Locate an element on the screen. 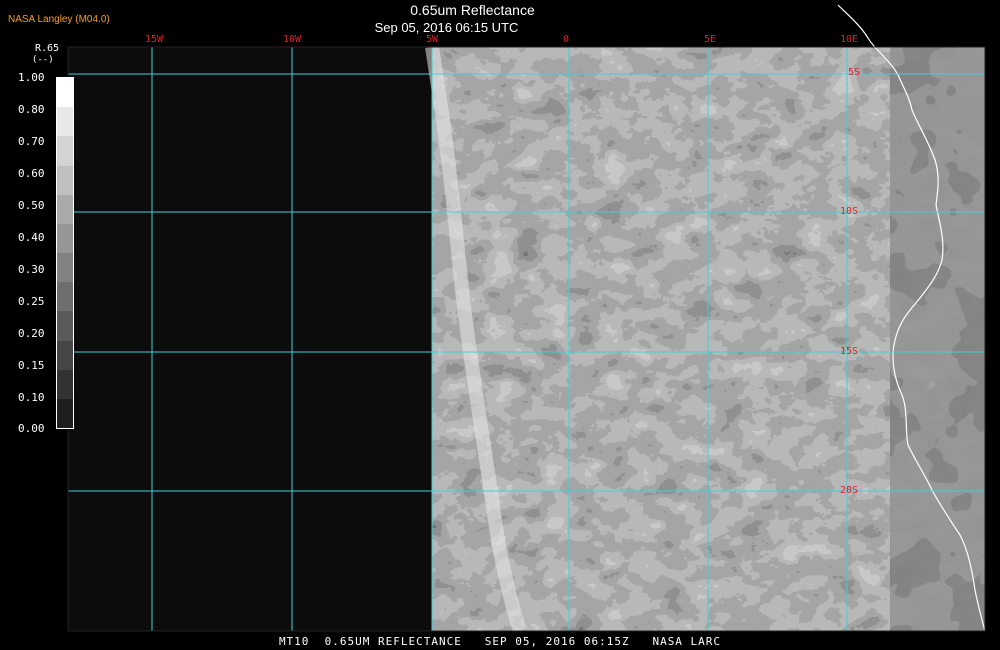  image-title: 0.65um Reflectance is located at coordinates (472, 10).